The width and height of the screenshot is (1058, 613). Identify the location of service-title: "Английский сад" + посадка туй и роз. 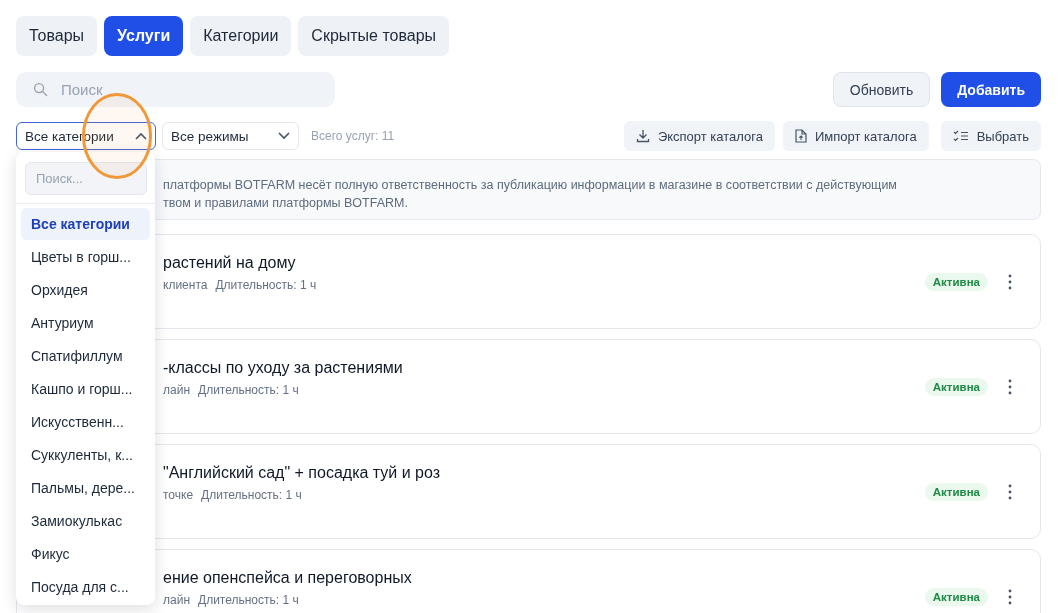
(302, 472).